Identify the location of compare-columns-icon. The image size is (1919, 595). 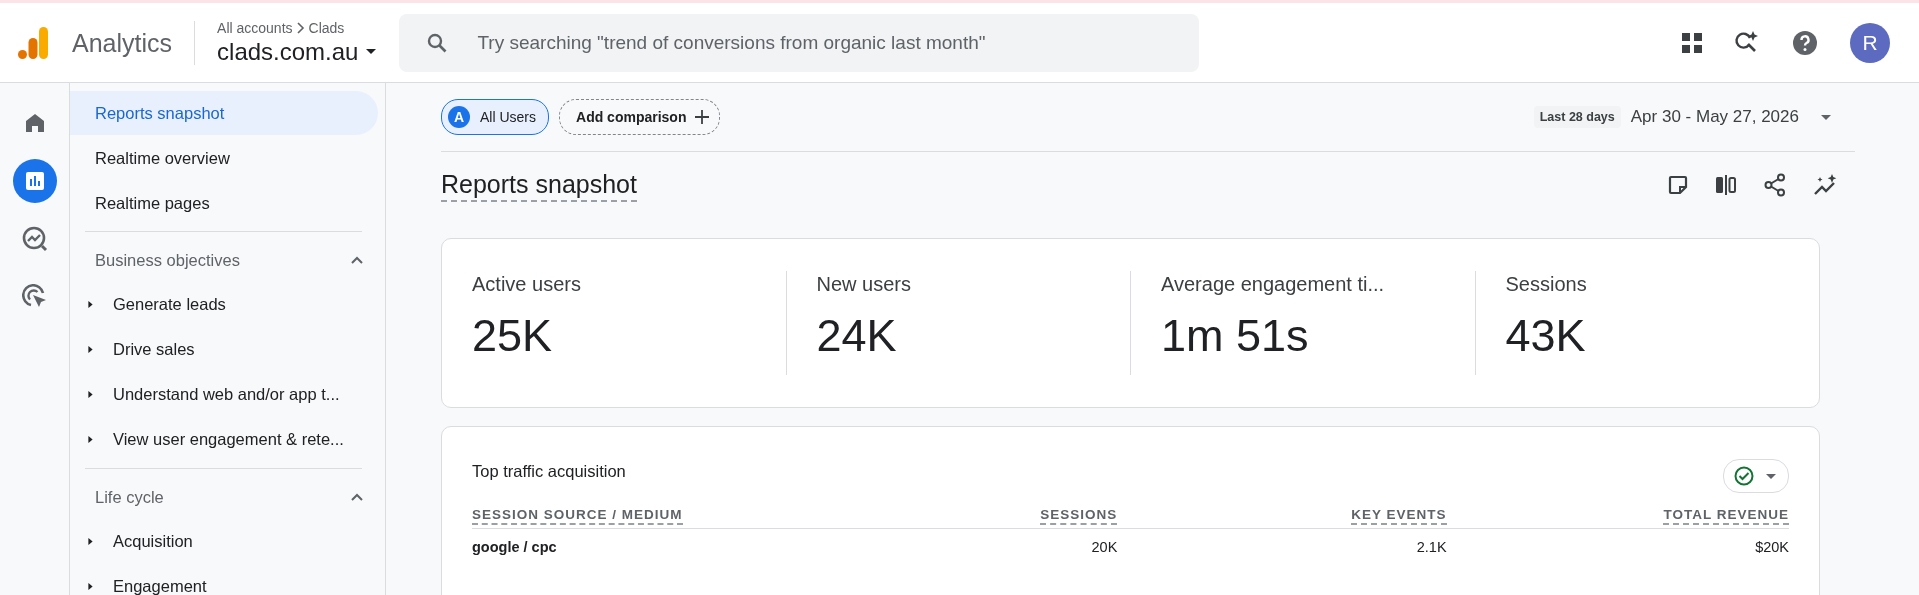
(1726, 185).